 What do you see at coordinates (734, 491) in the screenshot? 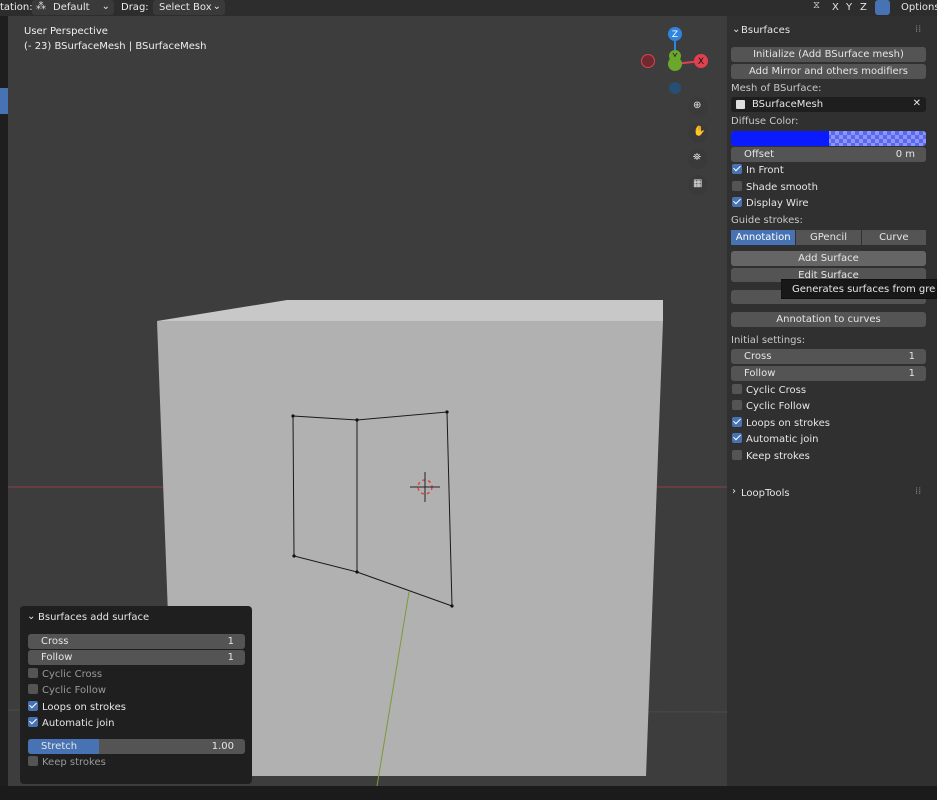
I see `chevron-right-icon: ›` at bounding box center [734, 491].